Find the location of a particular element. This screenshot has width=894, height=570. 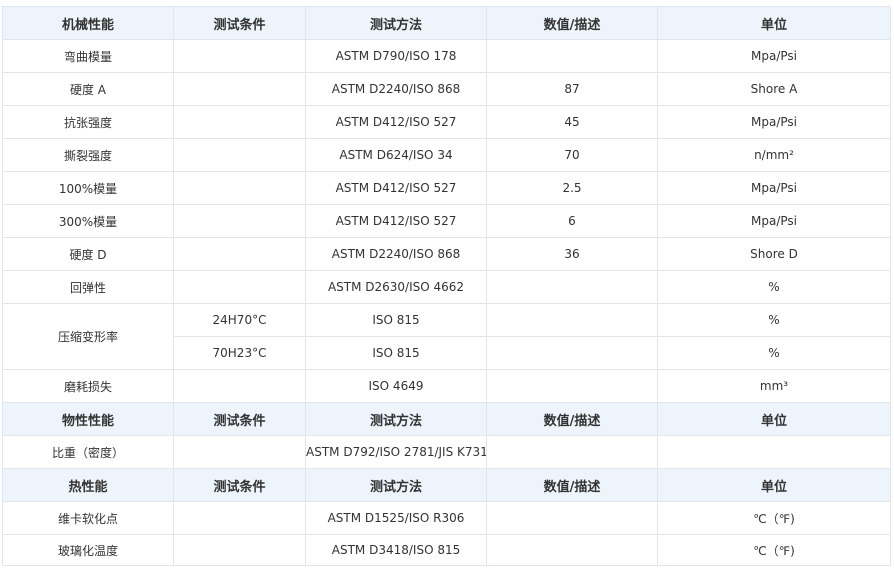

table-row: 硬度 D ASTM D2240/ISO 868 36 Shore D is located at coordinates (446, 254).